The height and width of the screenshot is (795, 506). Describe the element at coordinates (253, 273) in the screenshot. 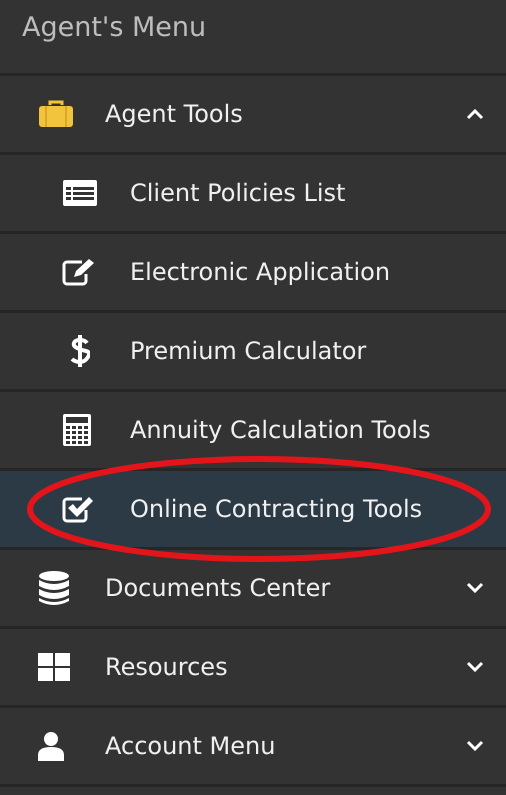

I see `menu-item: Electronic Application` at that location.